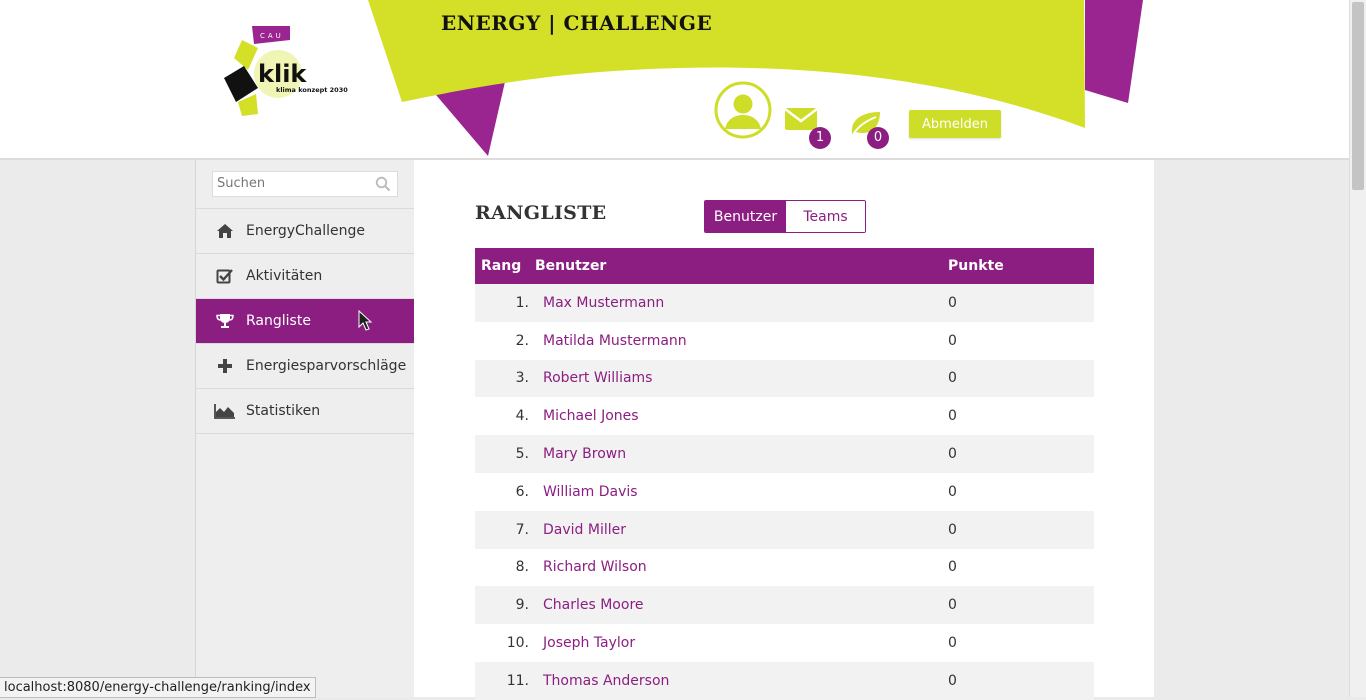 The width and height of the screenshot is (1366, 700). I want to click on table-row: 10. Joseph Taylor 0, so click(784, 643).